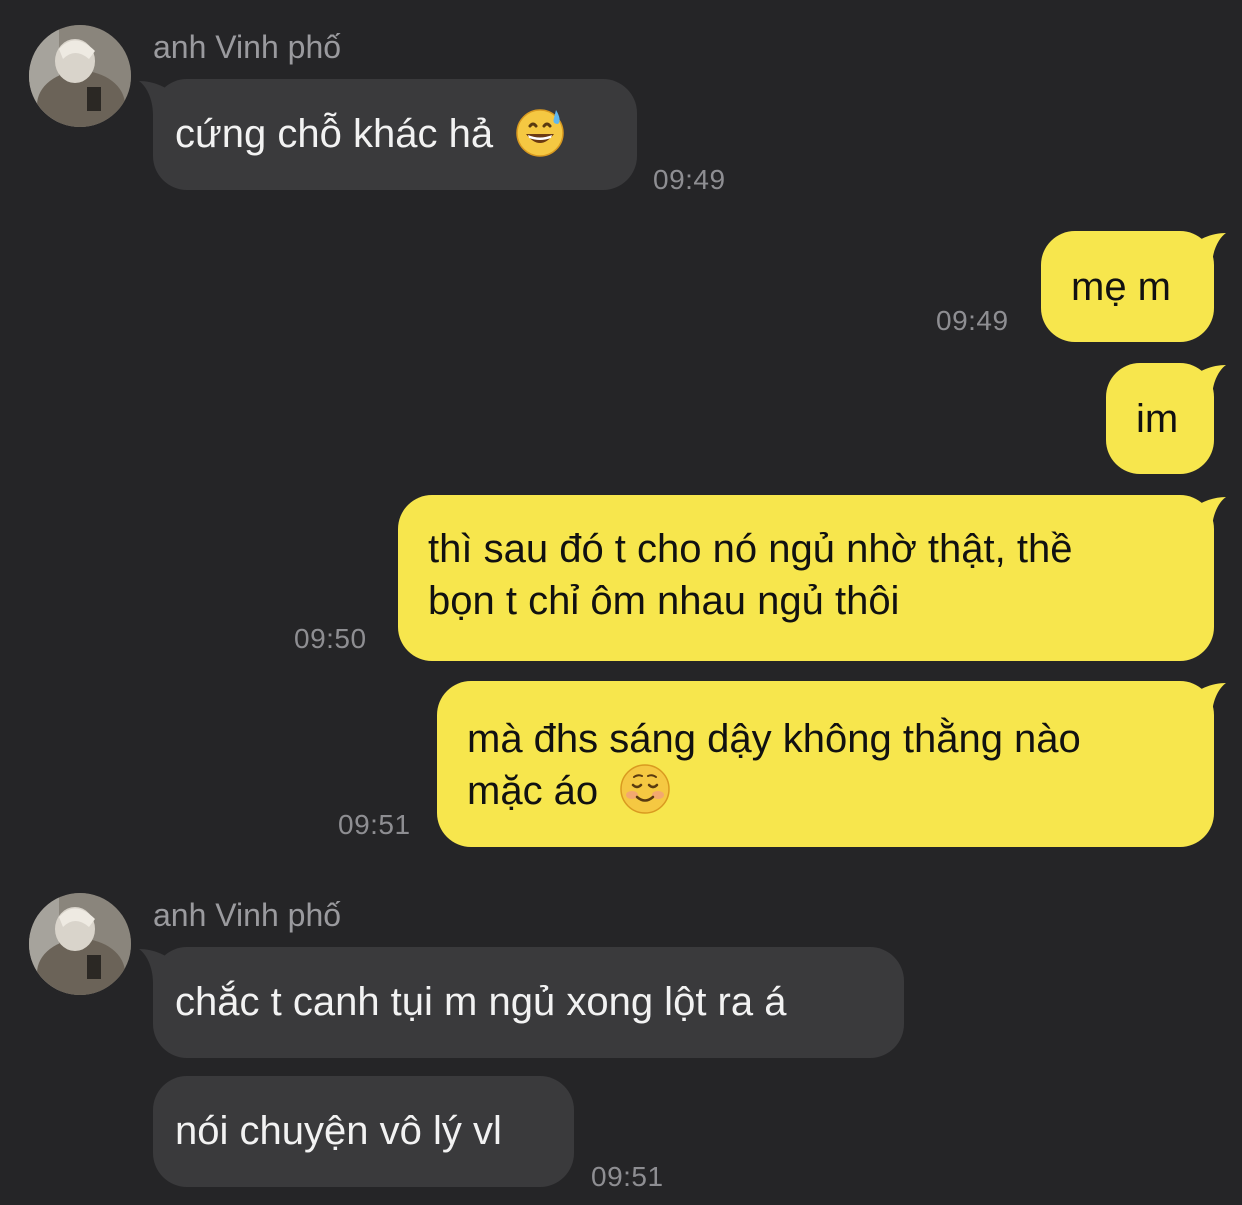 This screenshot has width=1242, height=1205. What do you see at coordinates (645, 789) in the screenshot?
I see `smiling-face-emoji` at bounding box center [645, 789].